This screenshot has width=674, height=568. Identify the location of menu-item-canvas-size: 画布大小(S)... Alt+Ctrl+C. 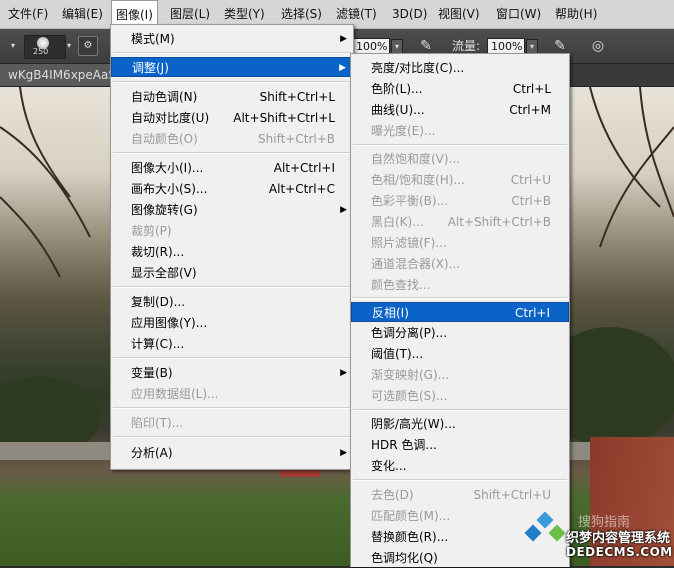
(232, 189).